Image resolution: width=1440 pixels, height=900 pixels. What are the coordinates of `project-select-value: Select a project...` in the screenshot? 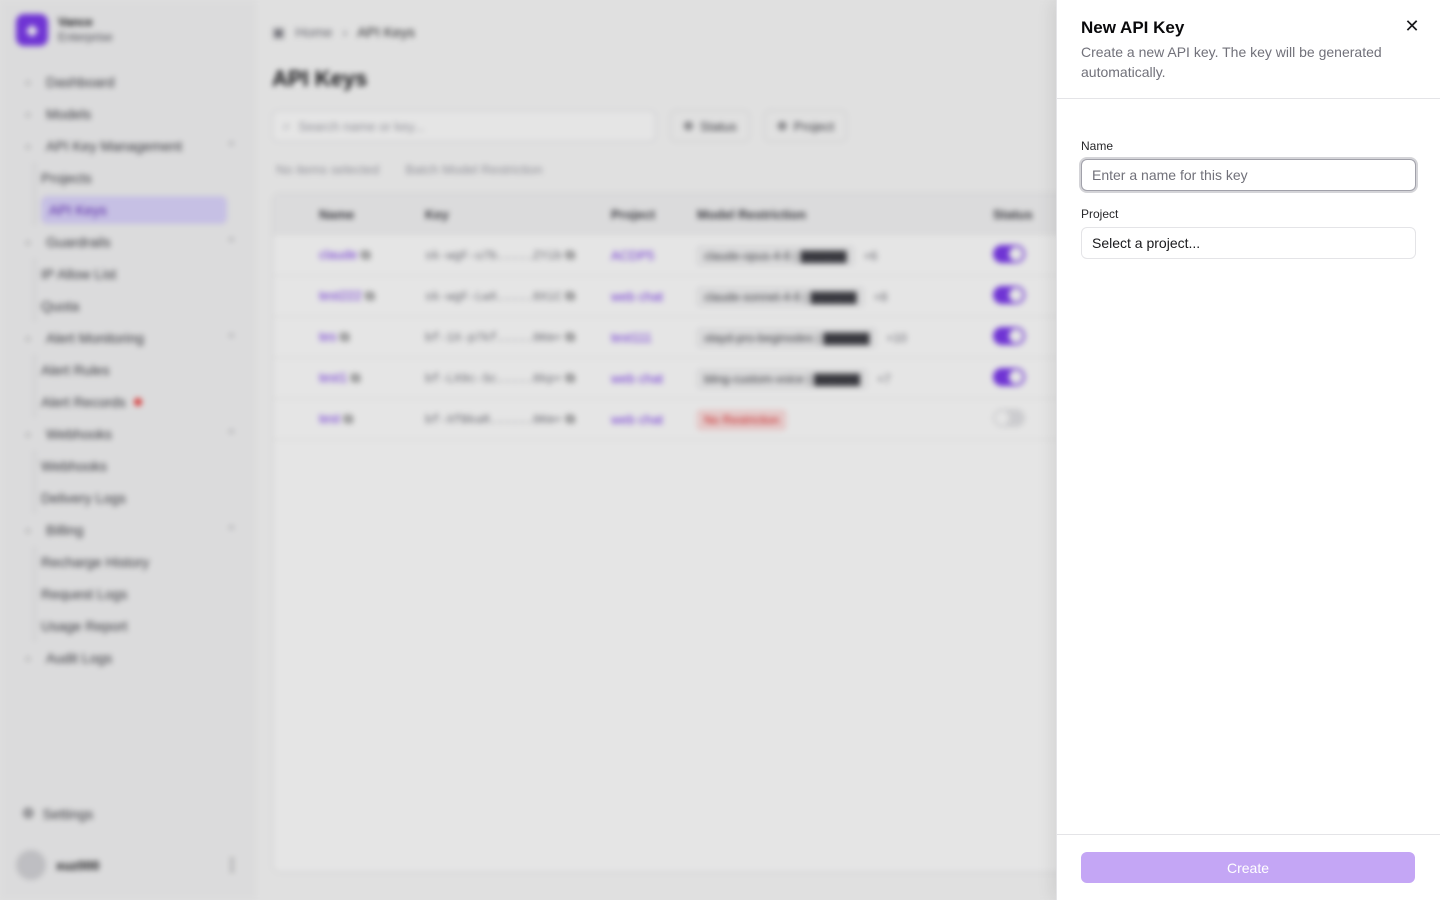 It's located at (1146, 243).